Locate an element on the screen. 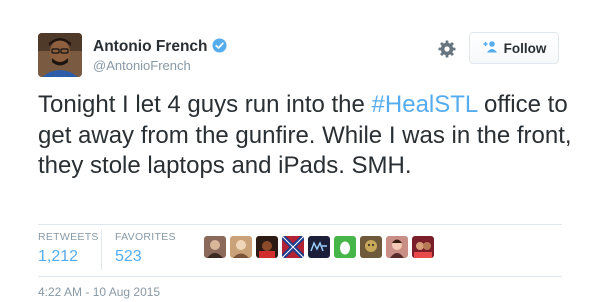 The width and height of the screenshot is (600, 302). gear-icon is located at coordinates (447, 49).